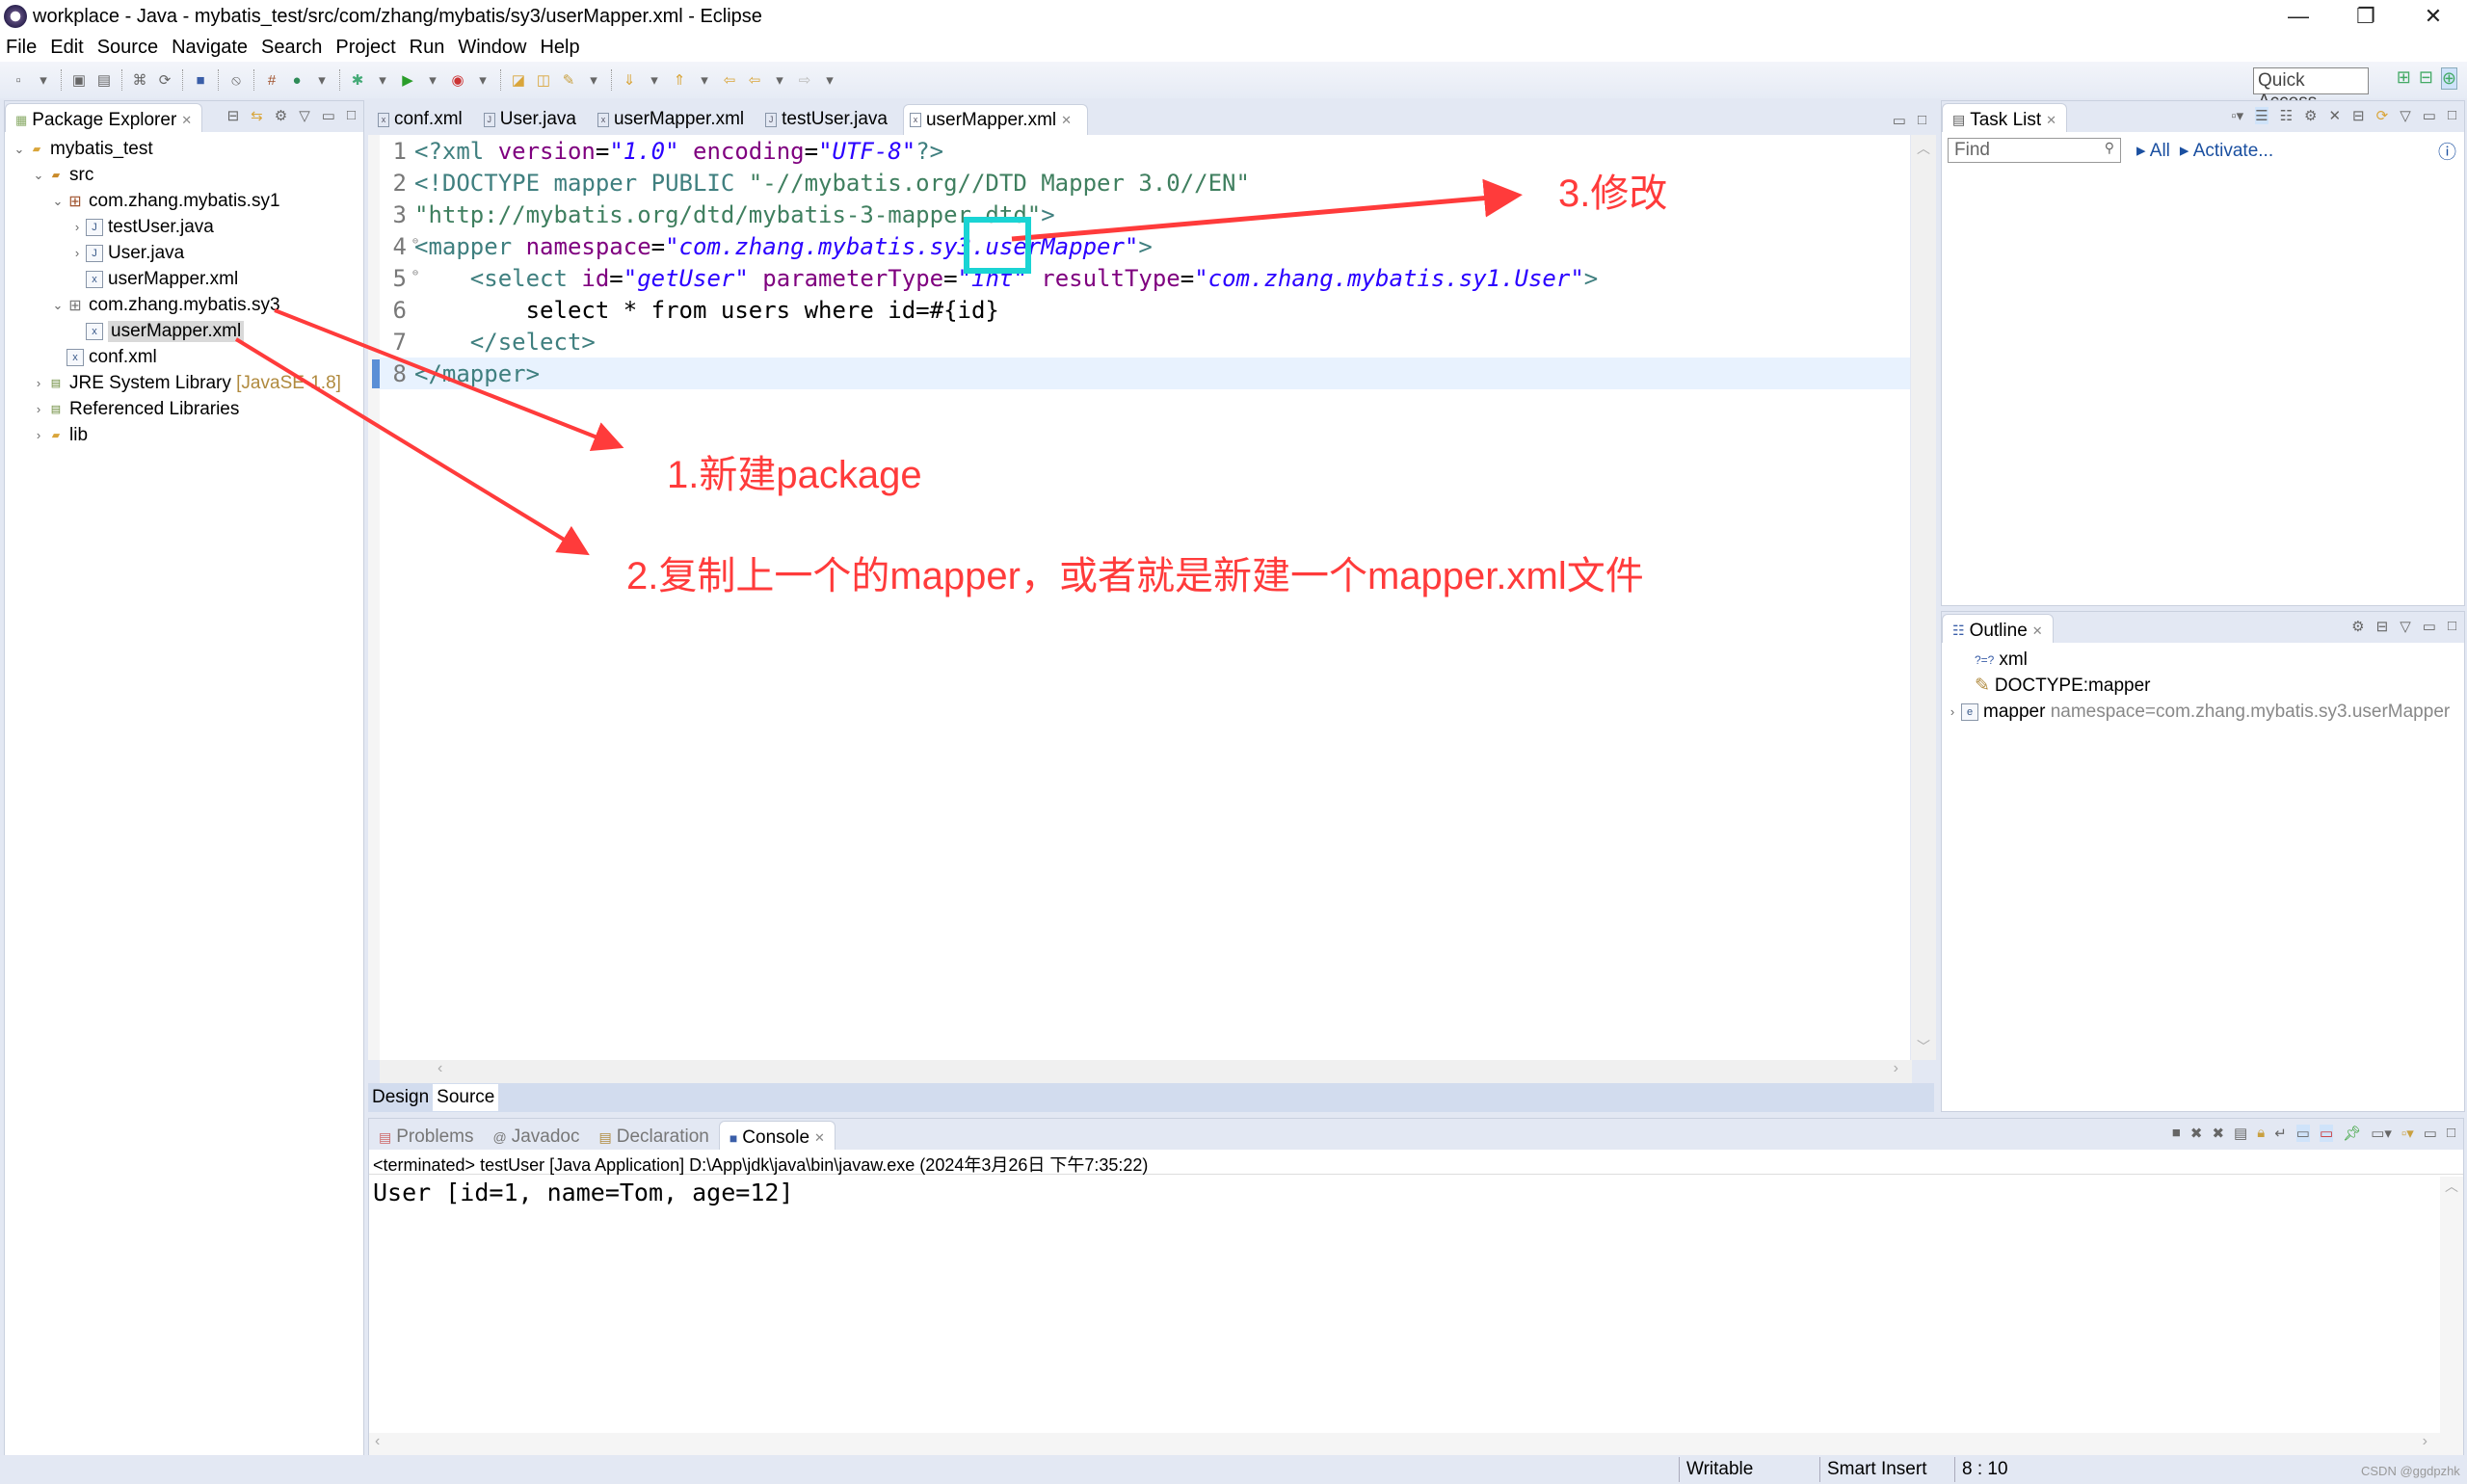 Image resolution: width=2467 pixels, height=1484 pixels. What do you see at coordinates (18, 80) in the screenshot?
I see `new-icon: ▫` at bounding box center [18, 80].